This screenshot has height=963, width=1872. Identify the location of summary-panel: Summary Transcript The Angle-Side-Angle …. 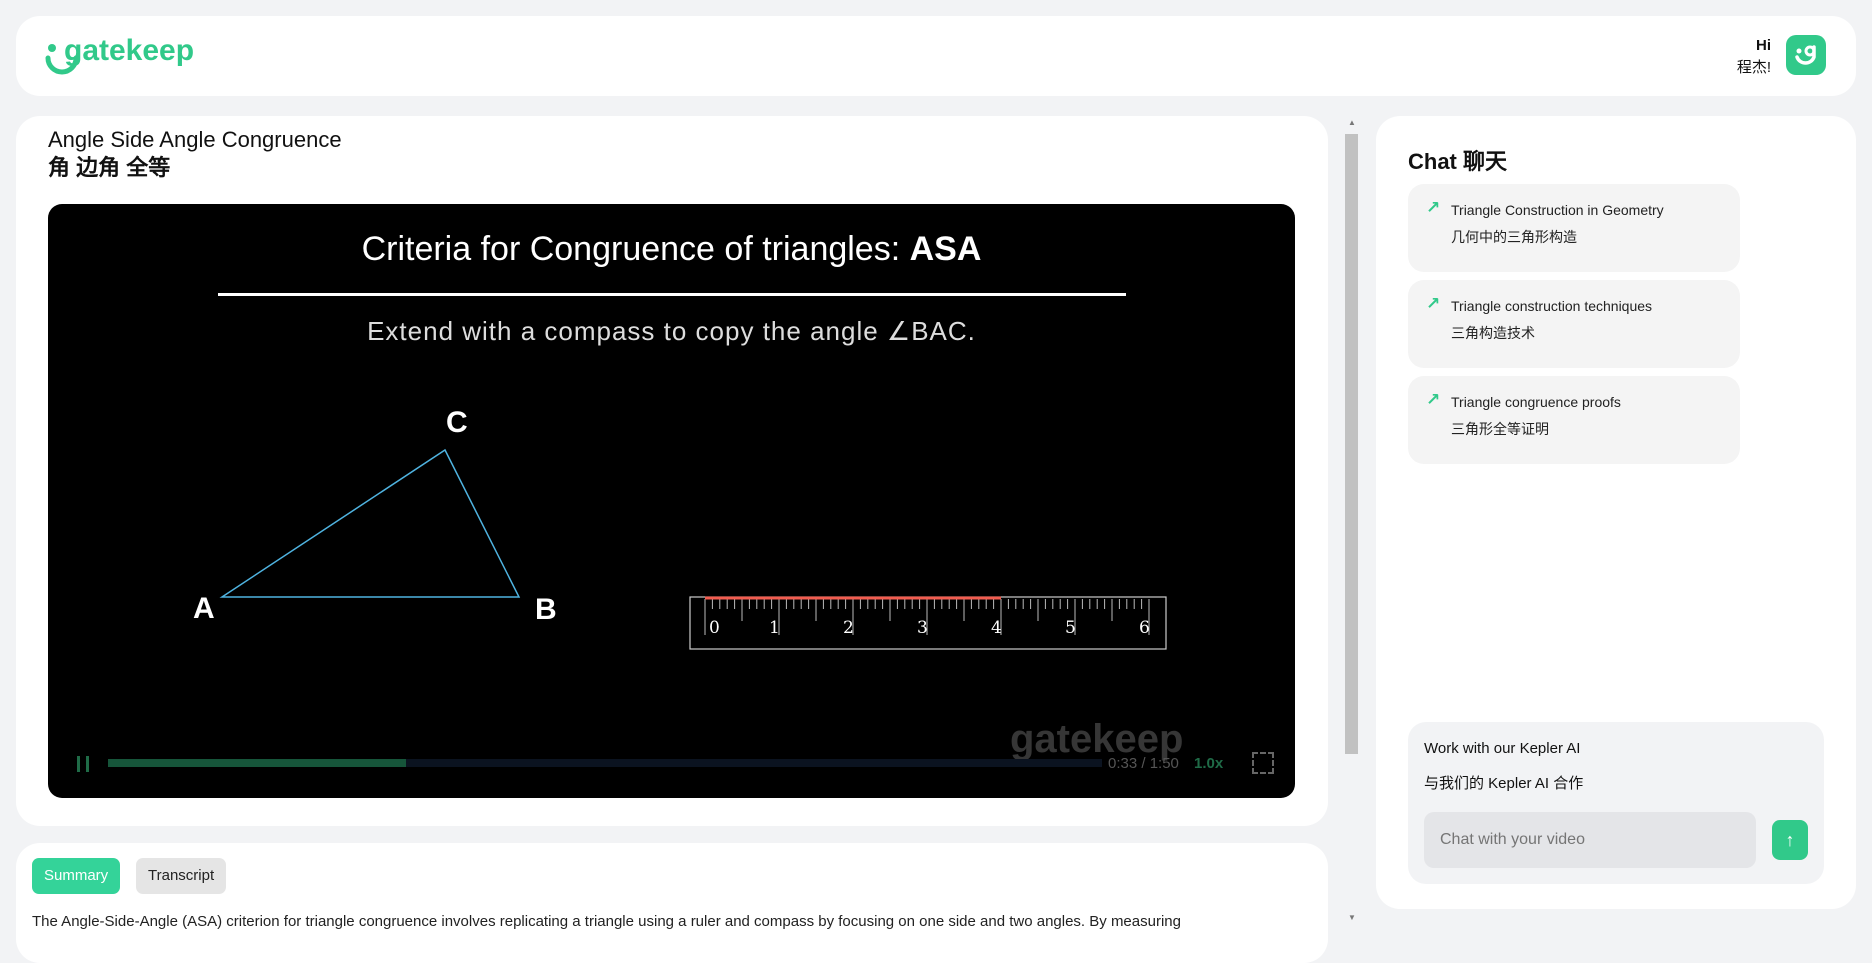
(672, 903).